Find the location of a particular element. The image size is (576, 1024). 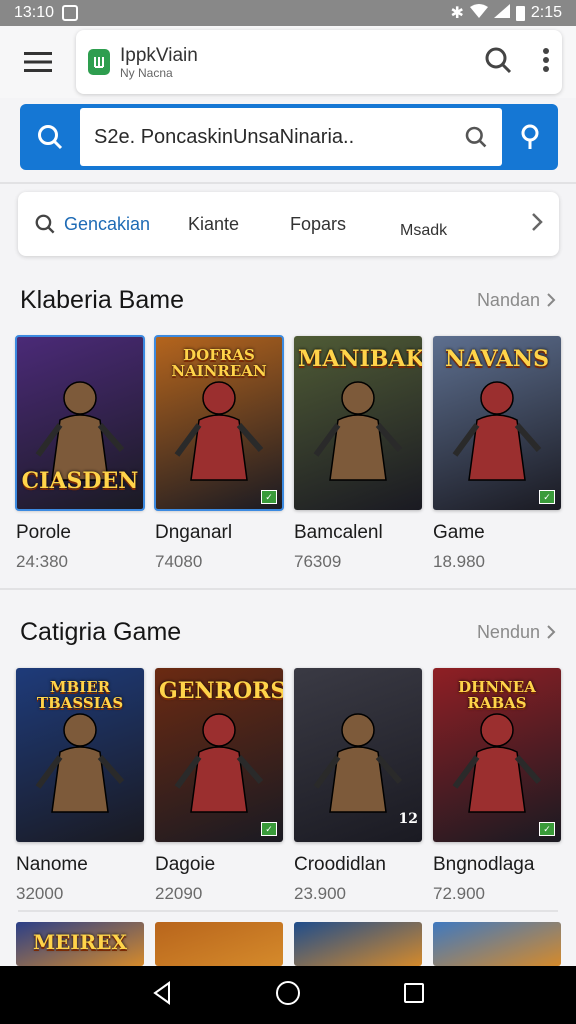

cover-title: GENRORS is located at coordinates (221, 691).